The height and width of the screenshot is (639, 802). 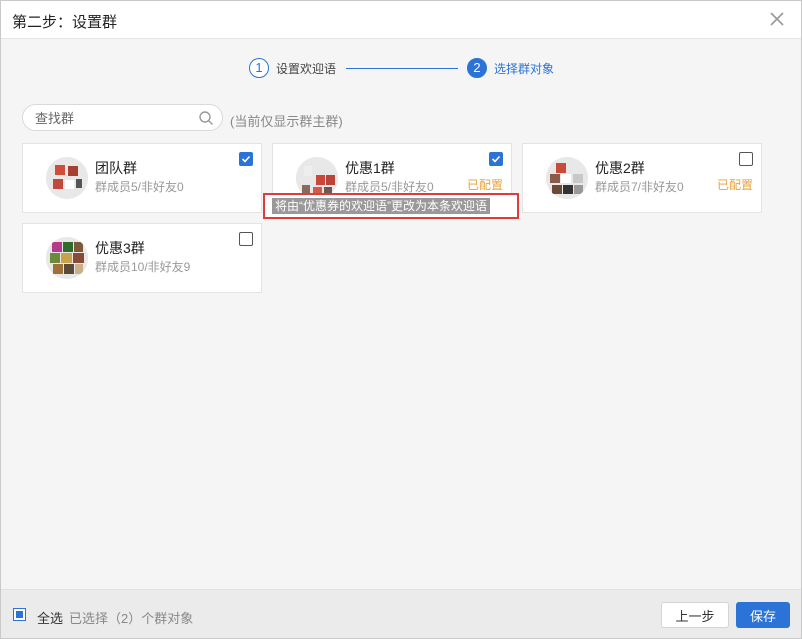 What do you see at coordinates (206, 118) in the screenshot?
I see `search-icon` at bounding box center [206, 118].